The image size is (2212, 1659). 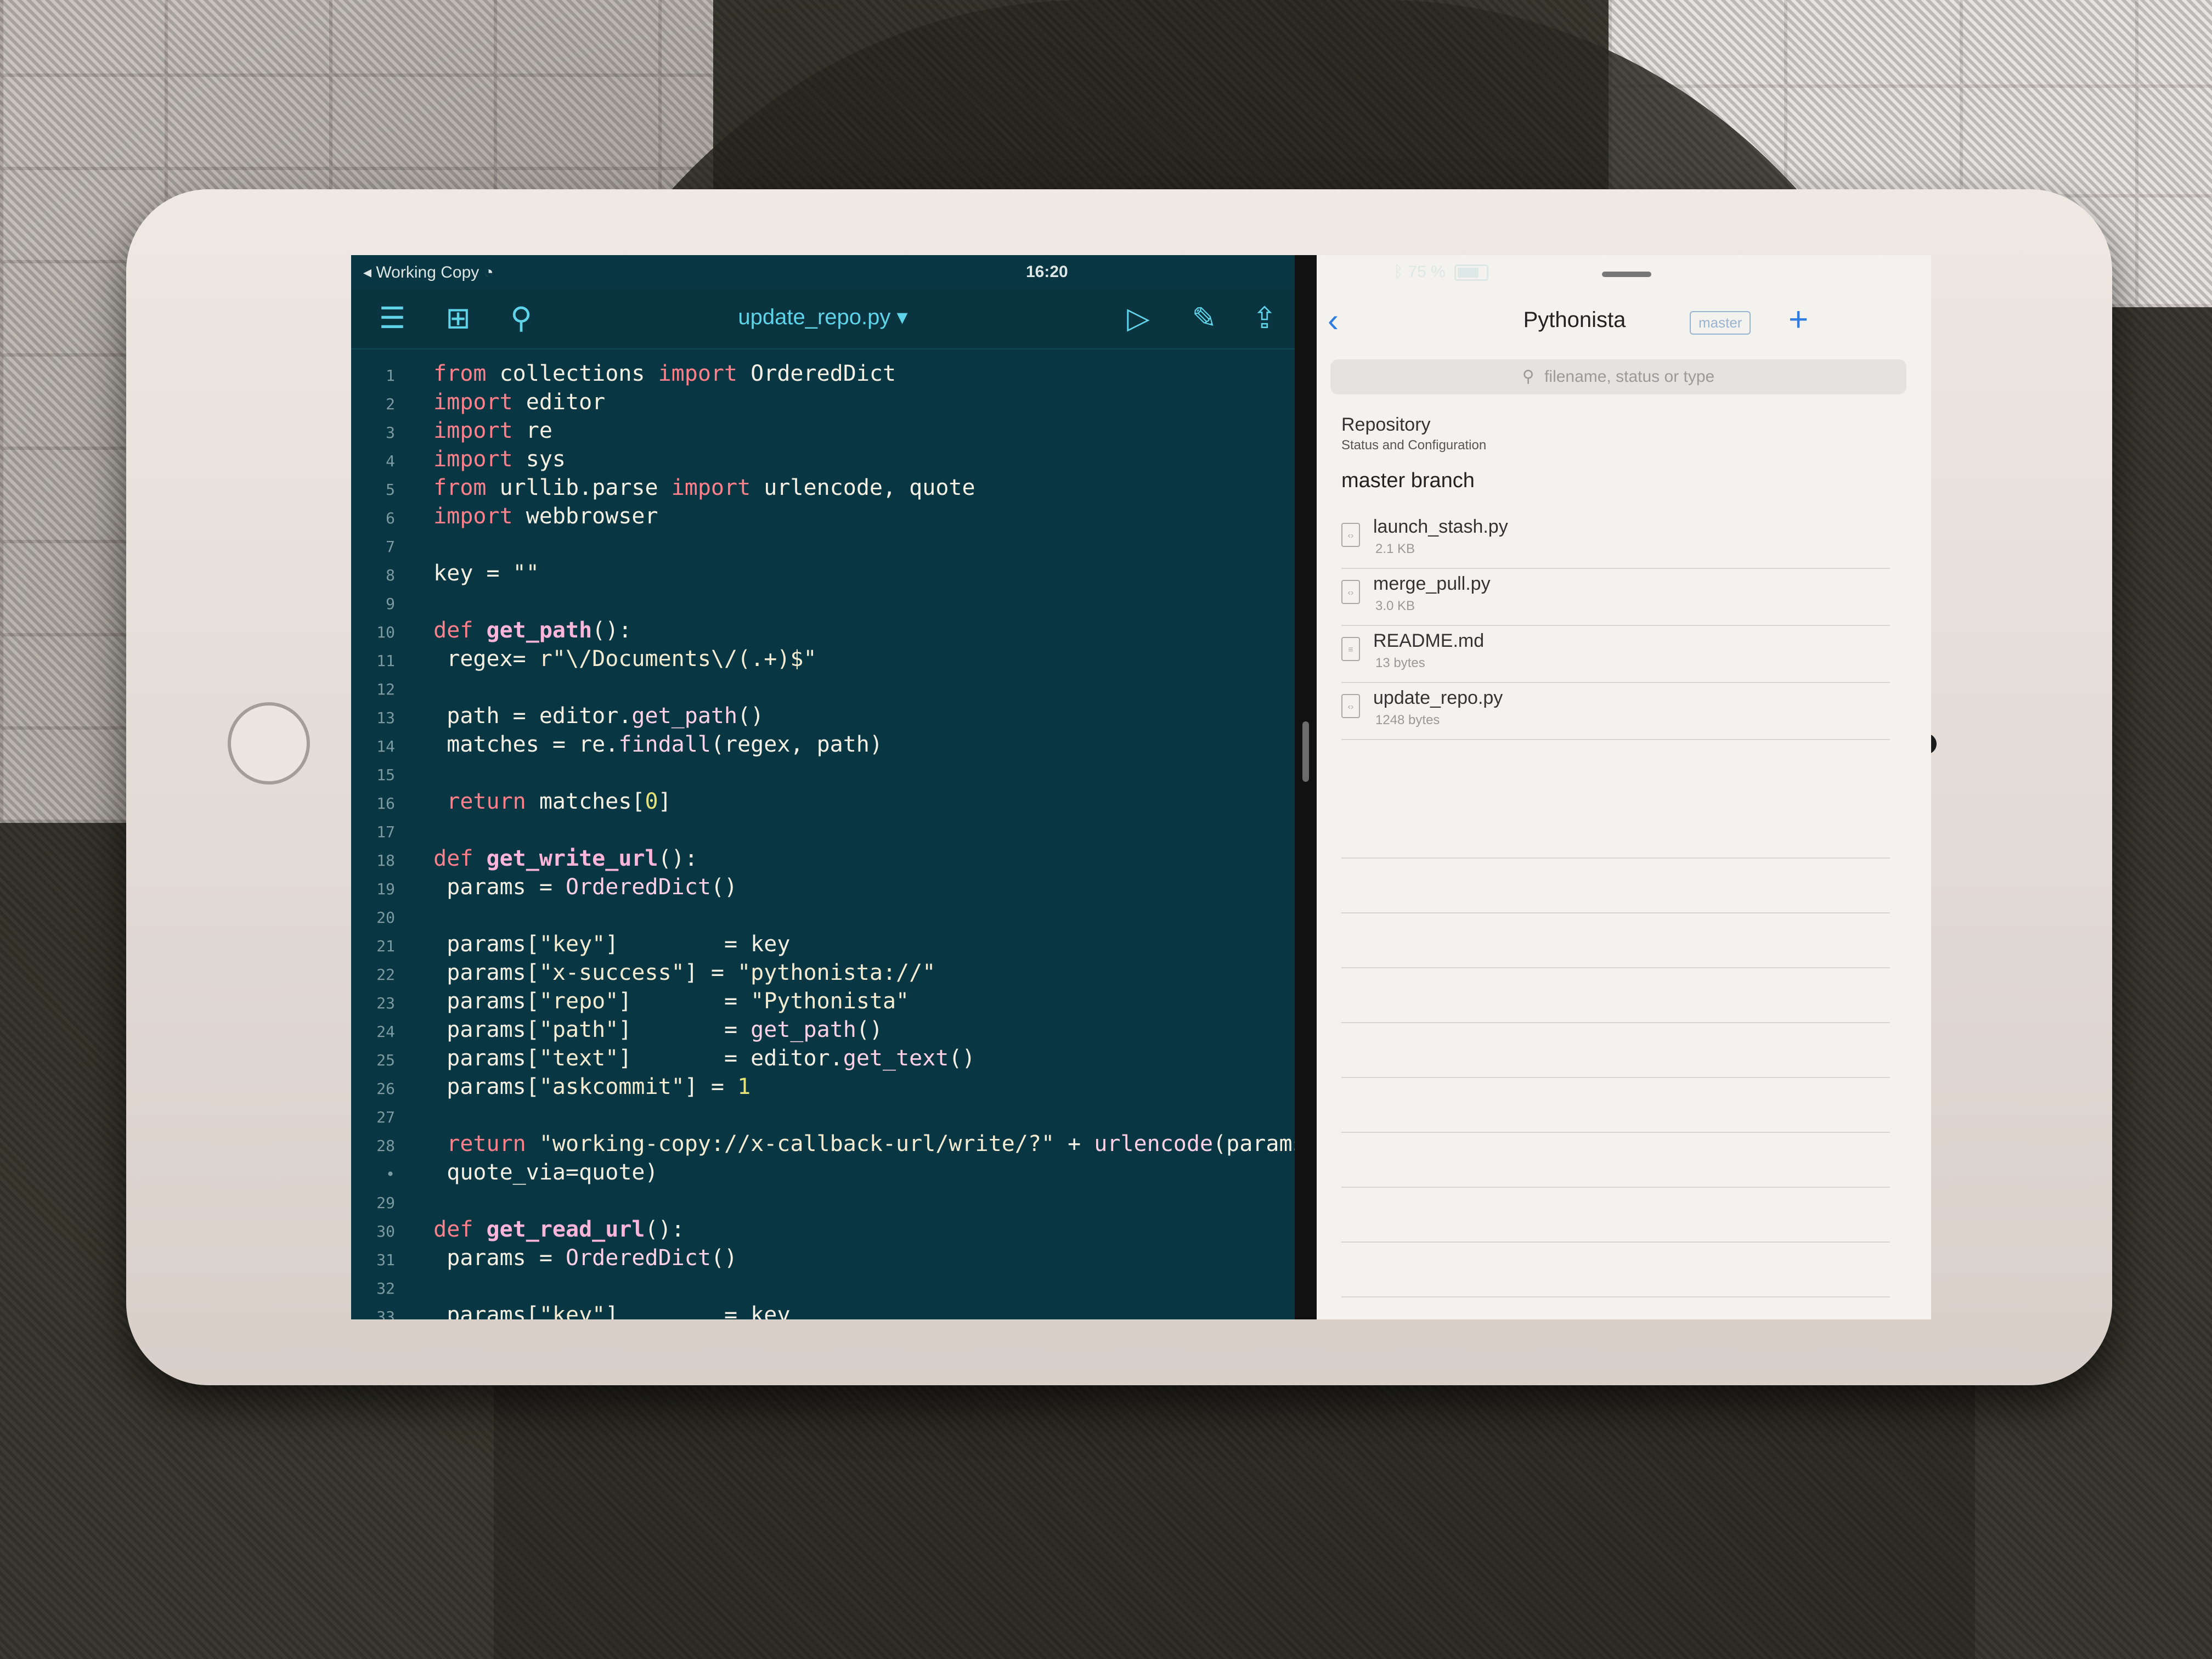 I want to click on code-line: 11 regex= r"\/Documents\/(.+)$", so click(x=586, y=659).